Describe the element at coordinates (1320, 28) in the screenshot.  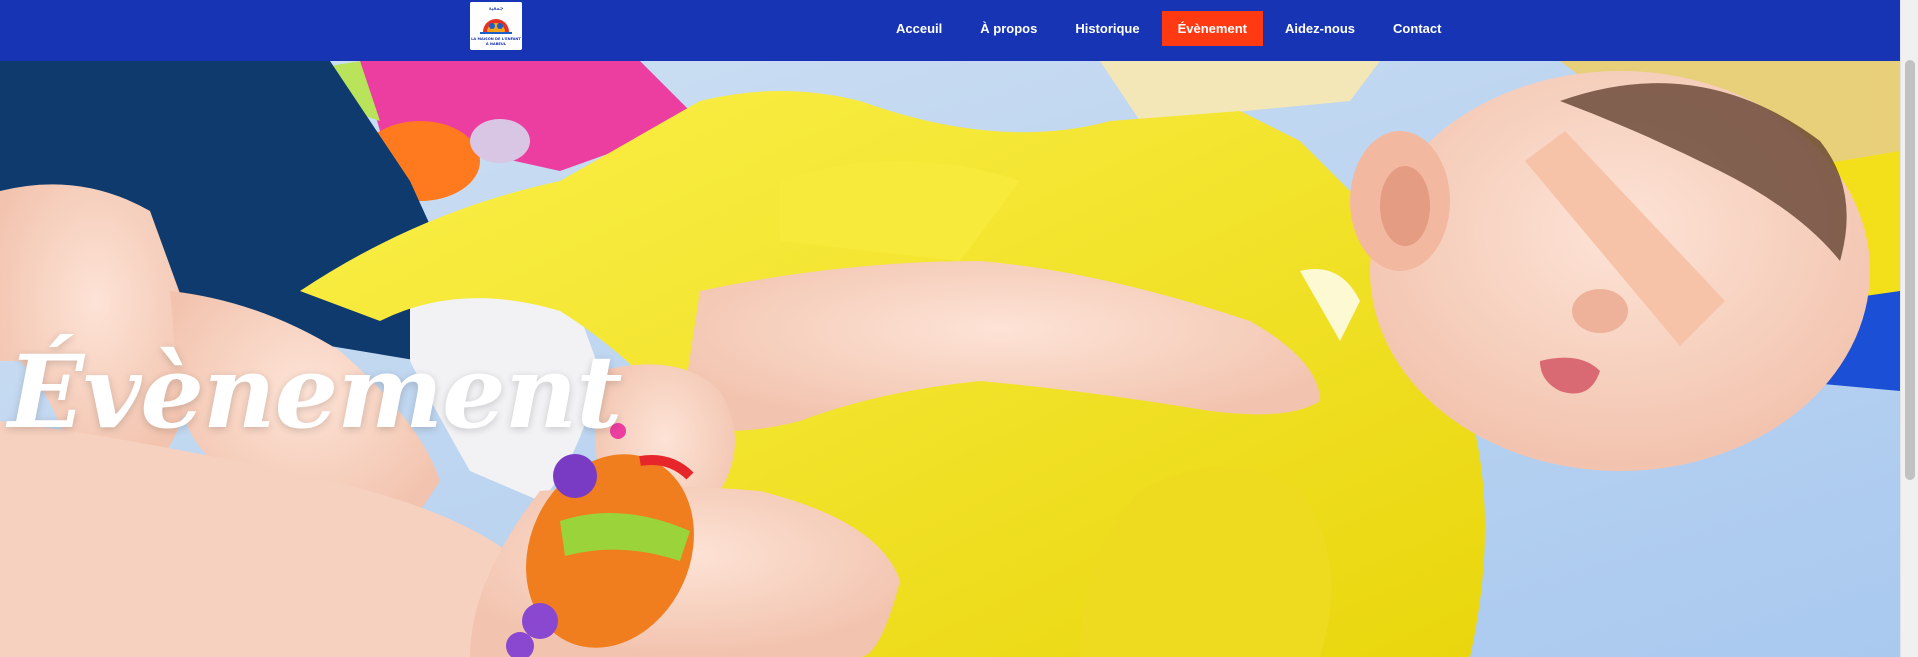
I see `nav-item-aidez-nous: Aidez-nous` at that location.